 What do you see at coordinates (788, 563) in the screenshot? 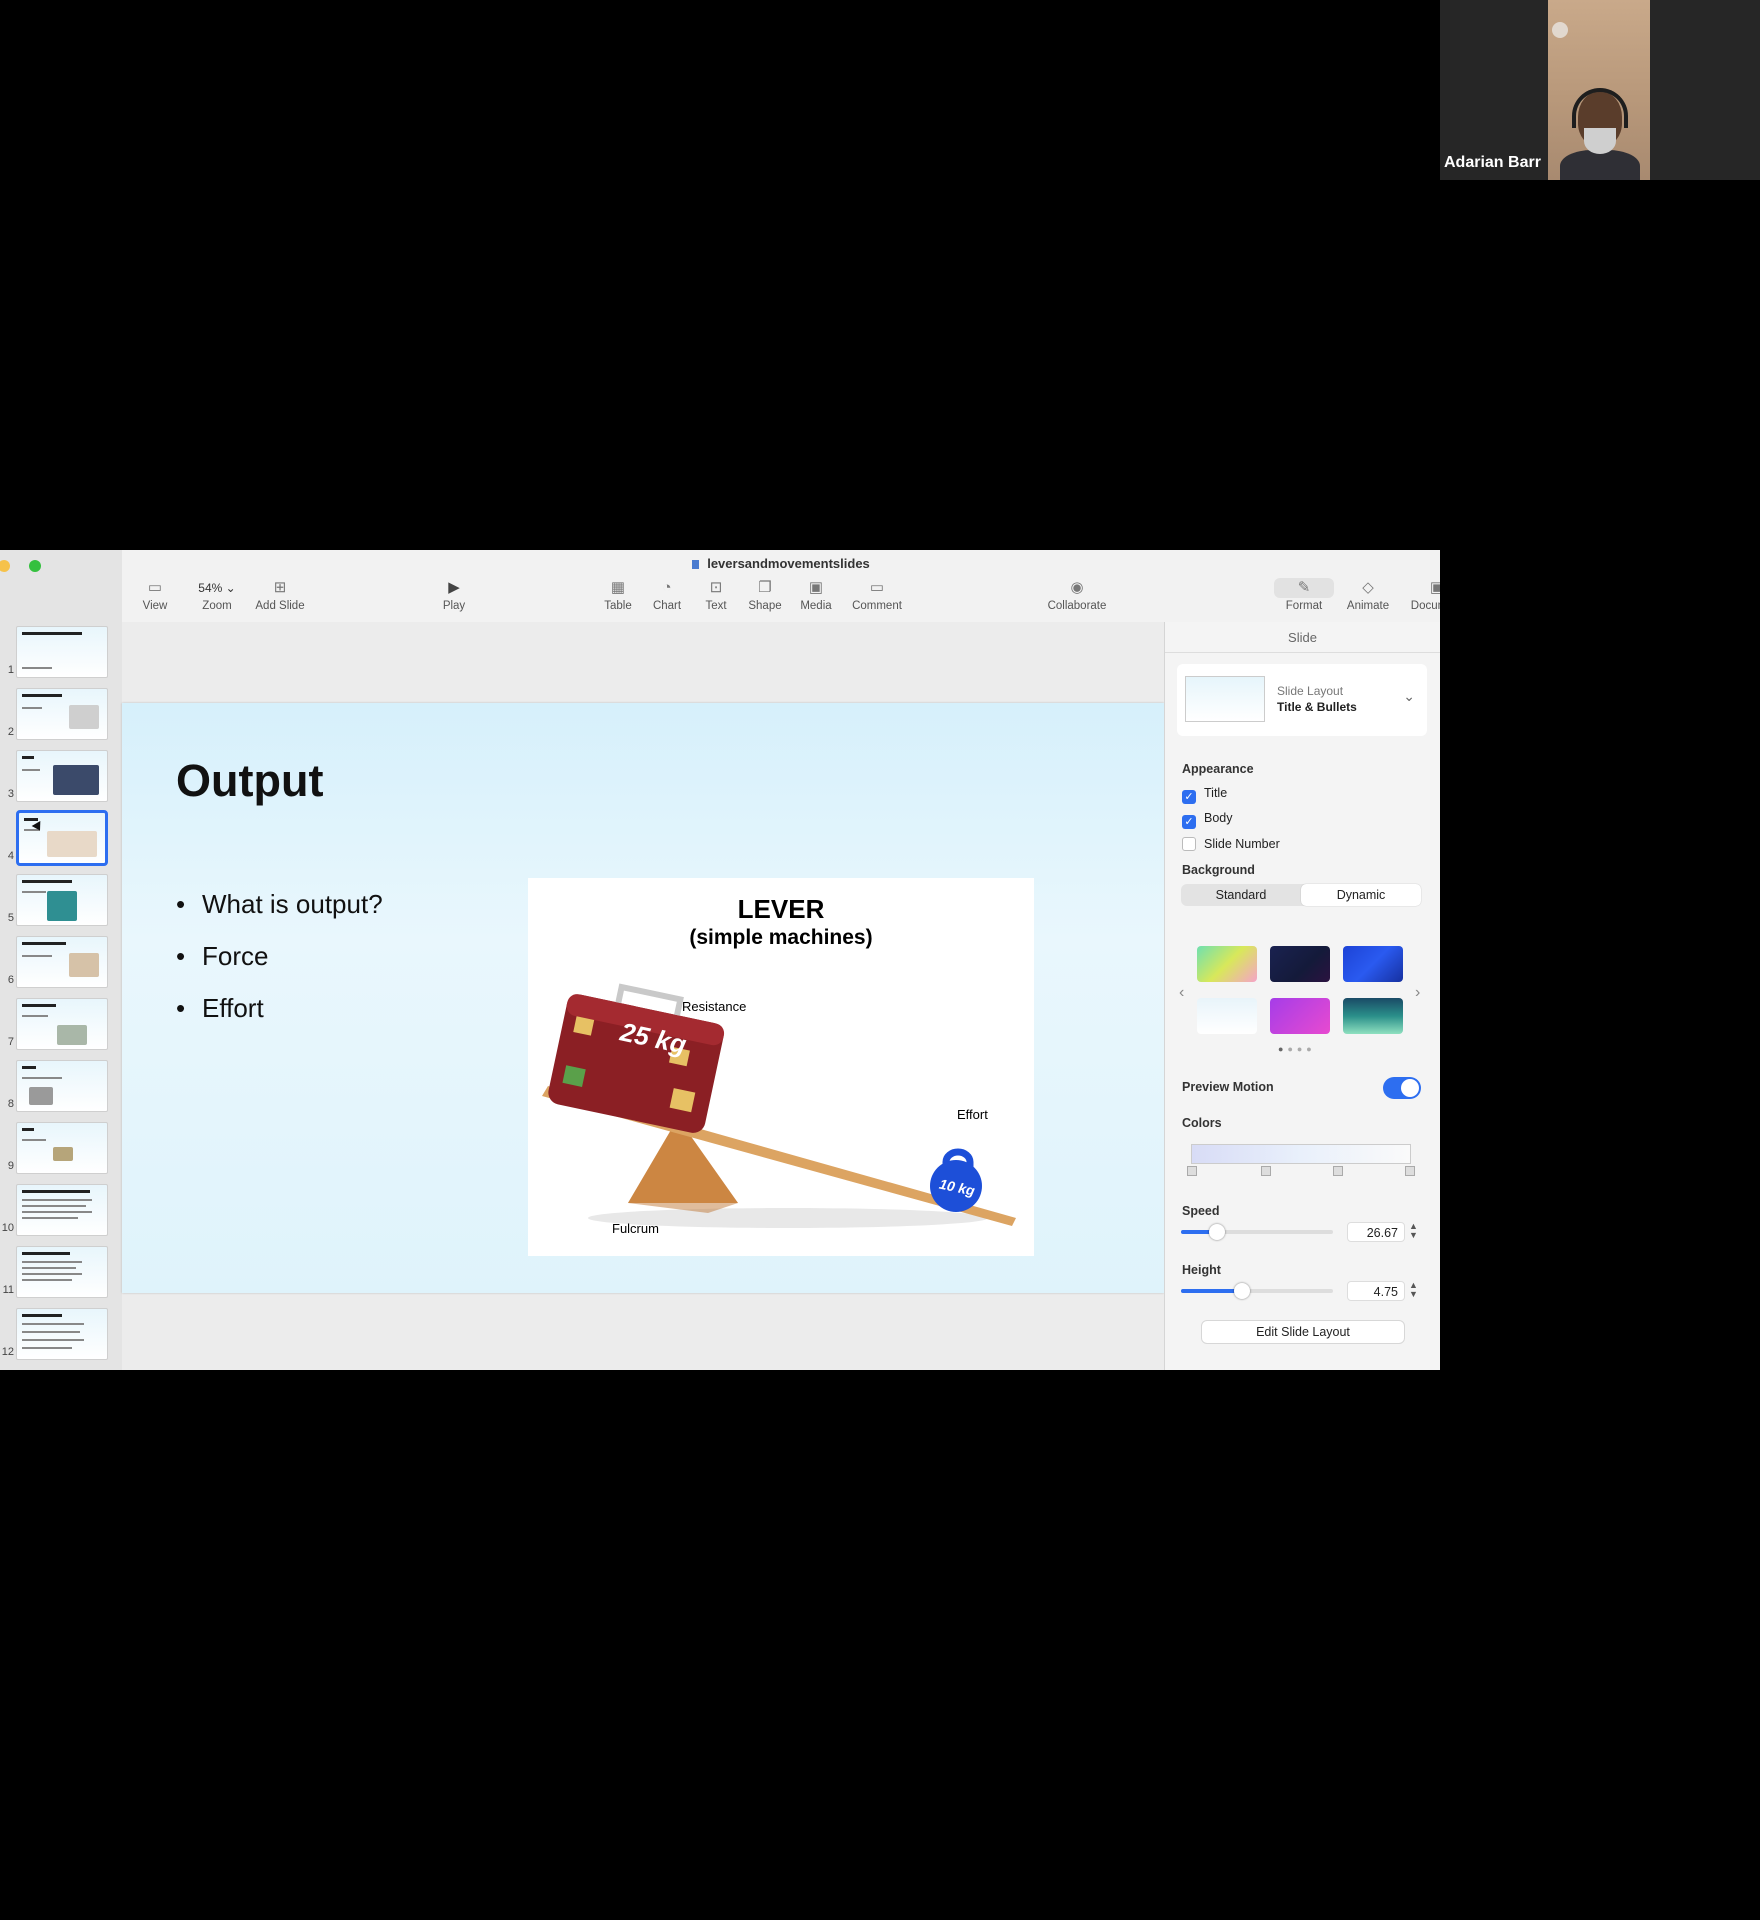
I see `window-title-text: leversandmovementslides` at bounding box center [788, 563].